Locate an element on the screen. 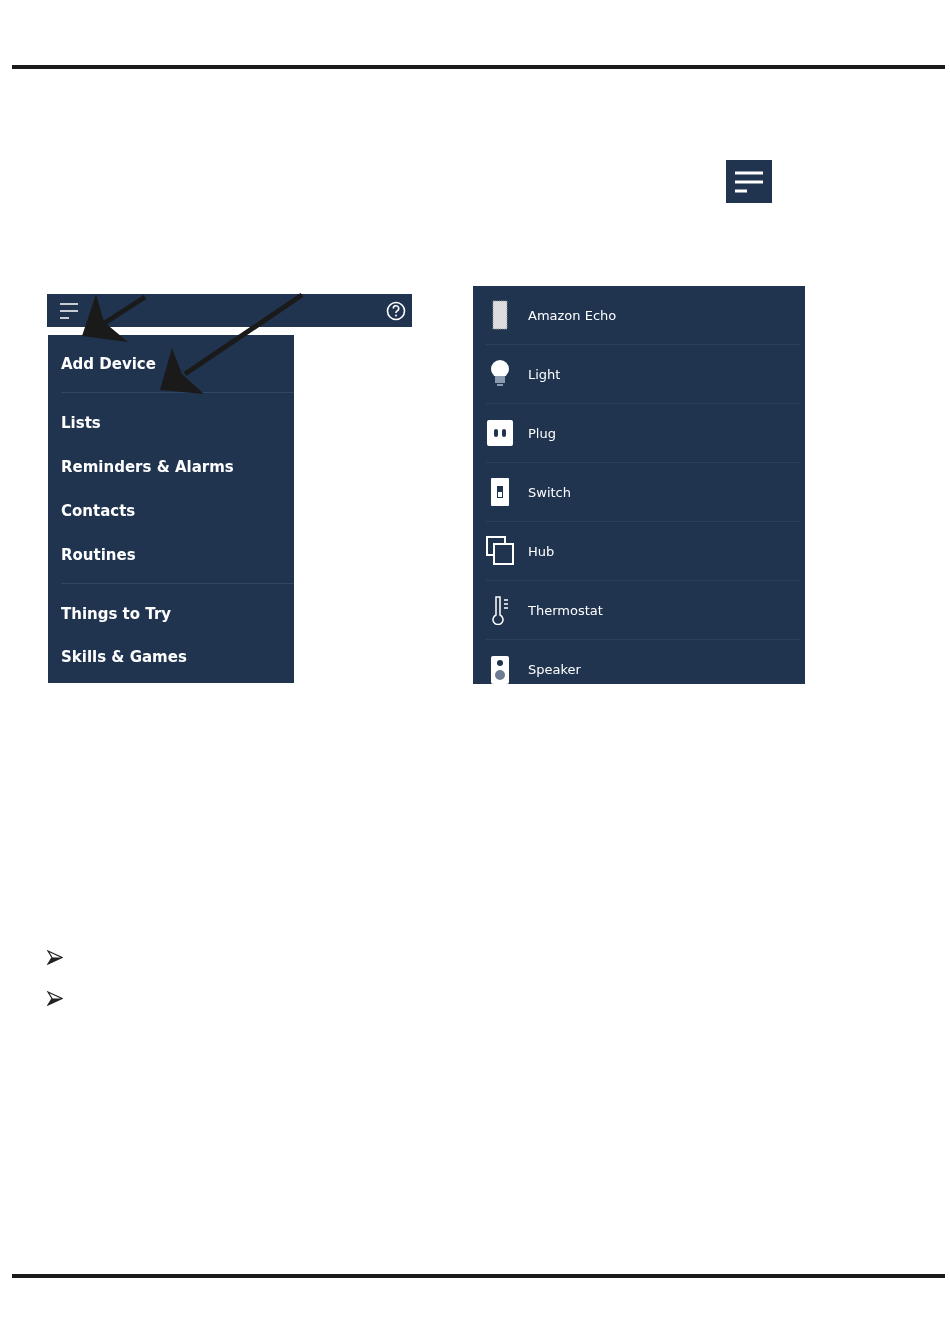 The width and height of the screenshot is (950, 1342). menu-item: Skills & Games is located at coordinates (171, 656).